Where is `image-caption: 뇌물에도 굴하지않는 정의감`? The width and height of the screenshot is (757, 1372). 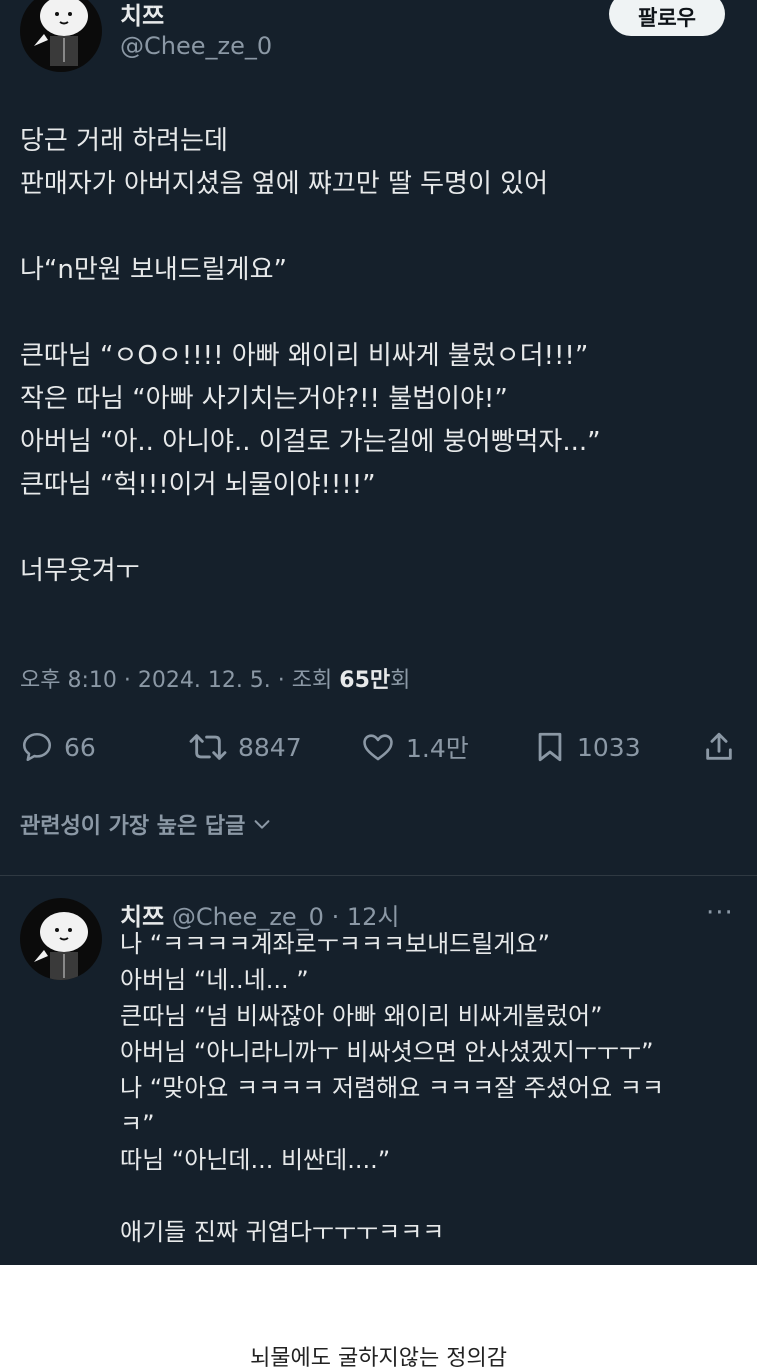 image-caption: 뇌물에도 굴하지않는 정의감 is located at coordinates (378, 1358).